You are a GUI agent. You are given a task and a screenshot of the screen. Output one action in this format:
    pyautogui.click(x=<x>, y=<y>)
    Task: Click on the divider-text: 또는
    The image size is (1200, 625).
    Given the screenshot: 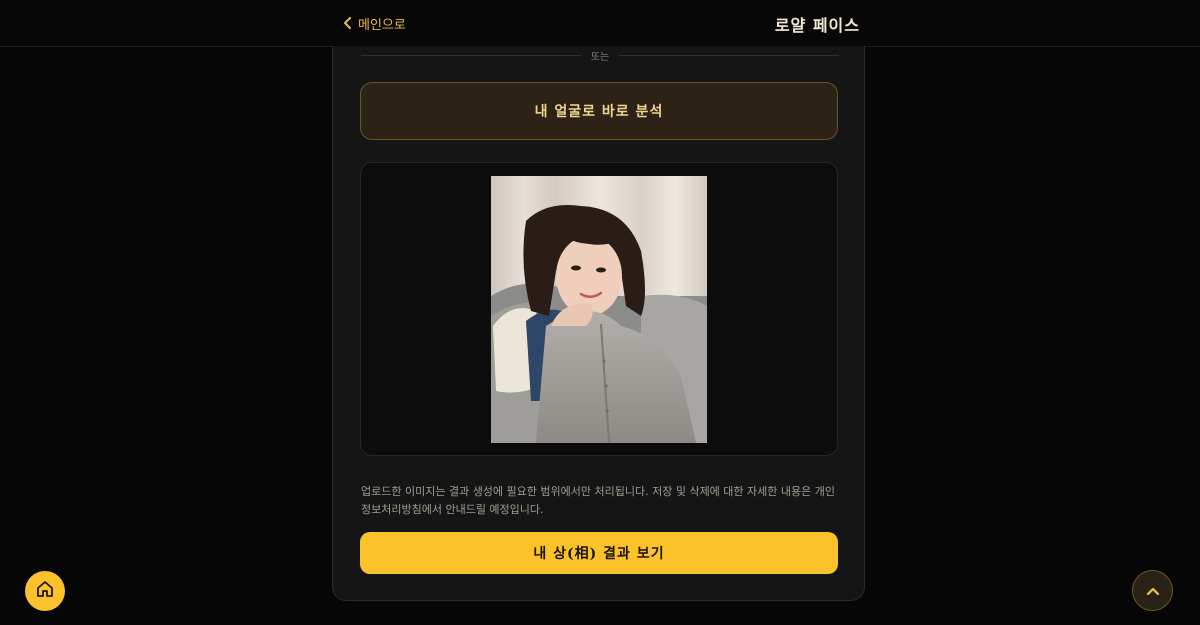 What is the action you would take?
    pyautogui.click(x=600, y=57)
    